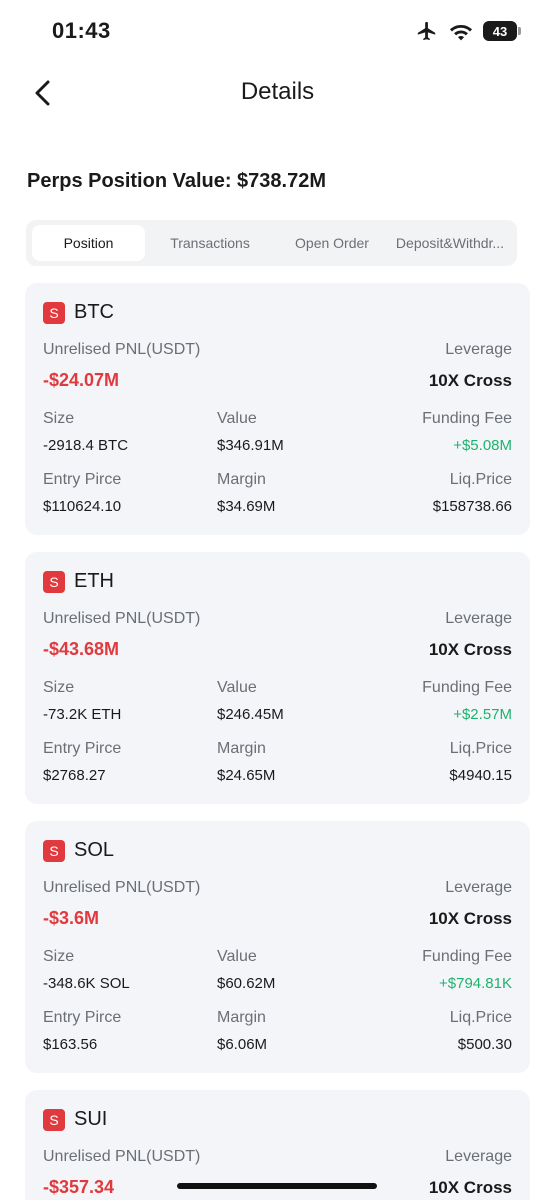 Image resolution: width=555 pixels, height=1200 pixels. Describe the element at coordinates (86, 445) in the screenshot. I see `size-value: -2918.4 BTC` at that location.